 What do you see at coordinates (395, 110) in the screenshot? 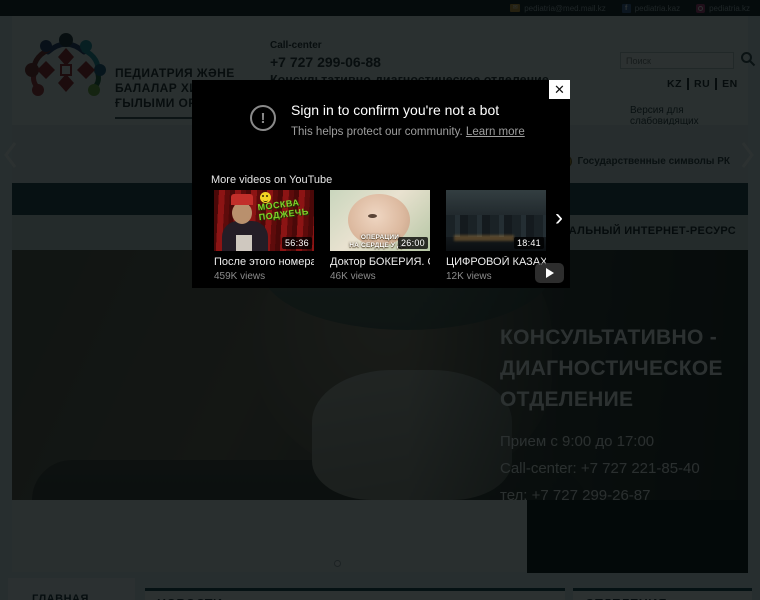
I see `modal-title: Sign in to confirm you're not a bot` at bounding box center [395, 110].